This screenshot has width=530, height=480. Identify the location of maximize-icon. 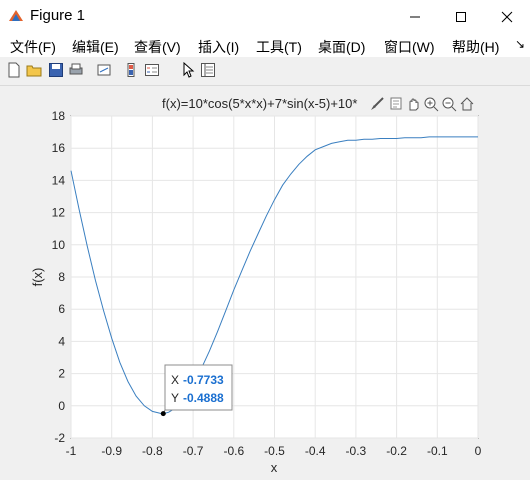
(461, 16).